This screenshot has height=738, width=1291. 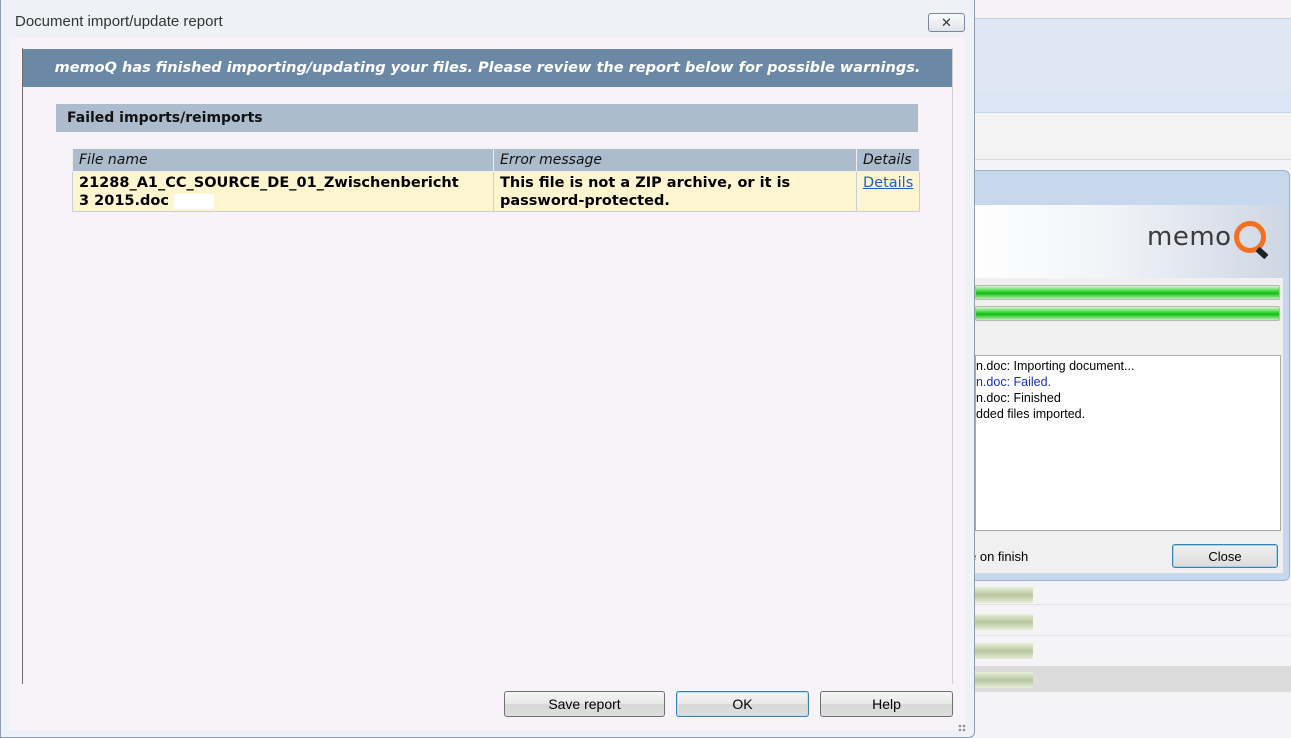 I want to click on background-ribbon-tabs, so click(x=1129, y=101).